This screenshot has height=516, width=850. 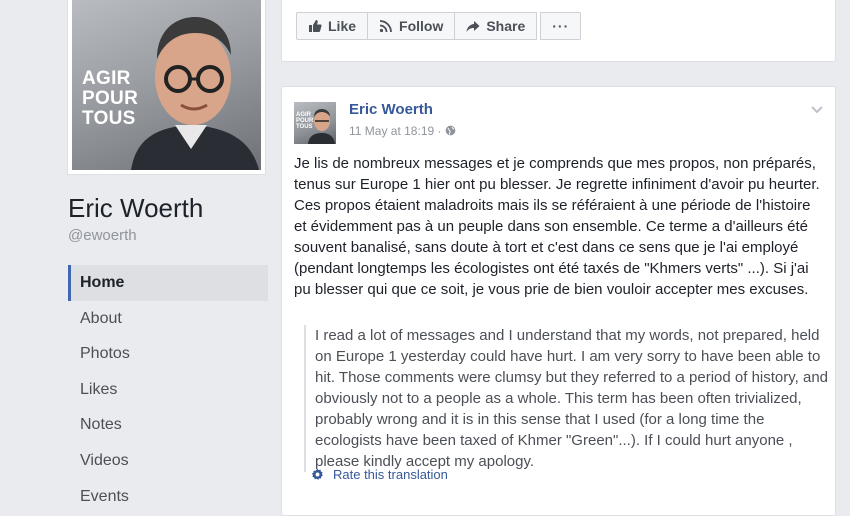 What do you see at coordinates (561, 26) in the screenshot?
I see `more-options-button: ···` at bounding box center [561, 26].